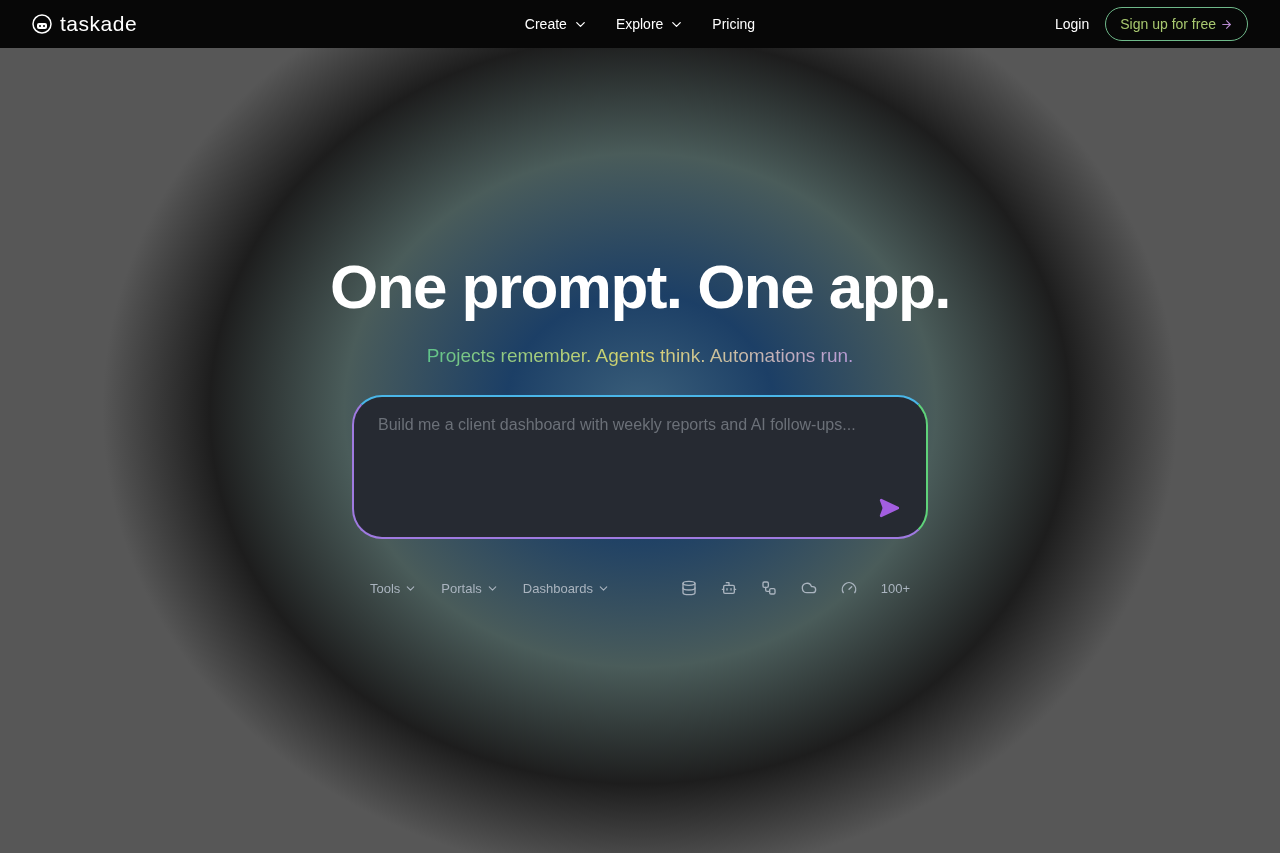 This screenshot has height=853, width=1280. What do you see at coordinates (1072, 24) in the screenshot?
I see `login-link: Login` at bounding box center [1072, 24].